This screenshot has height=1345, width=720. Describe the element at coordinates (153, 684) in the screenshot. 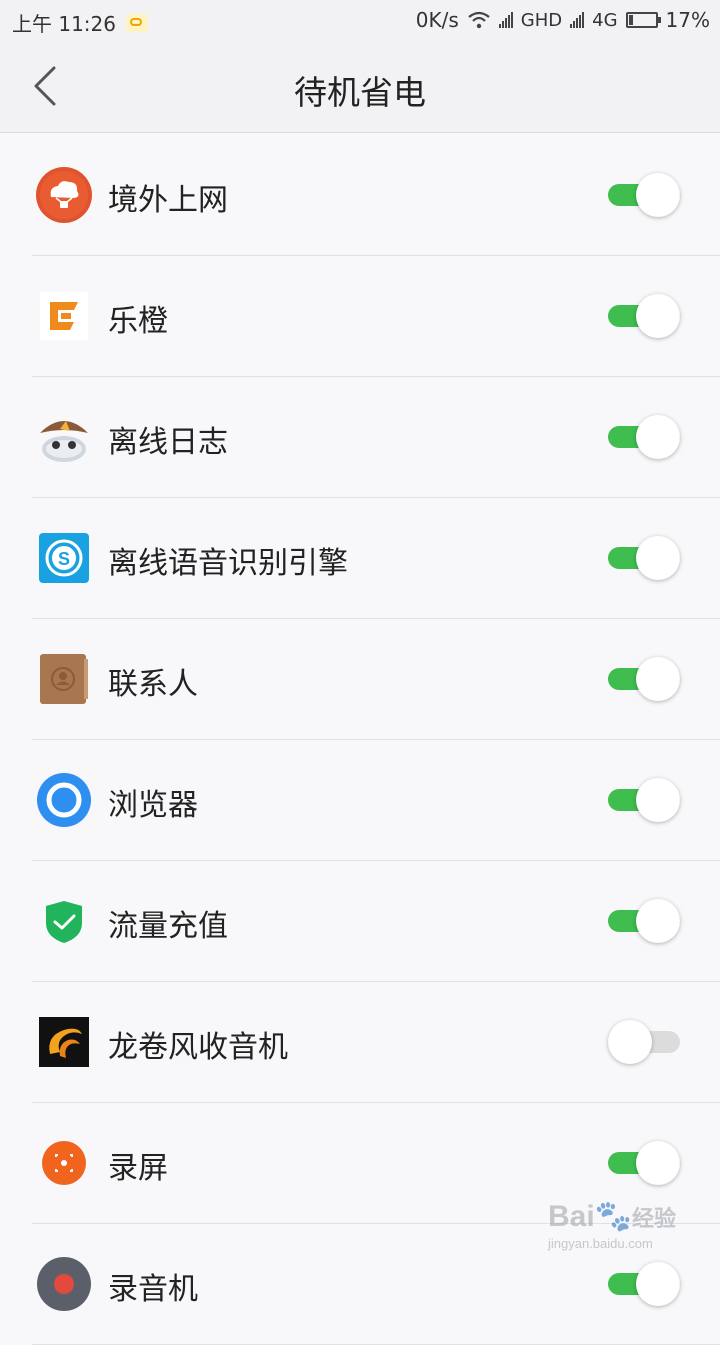

I see `app-name: 联系人` at that location.